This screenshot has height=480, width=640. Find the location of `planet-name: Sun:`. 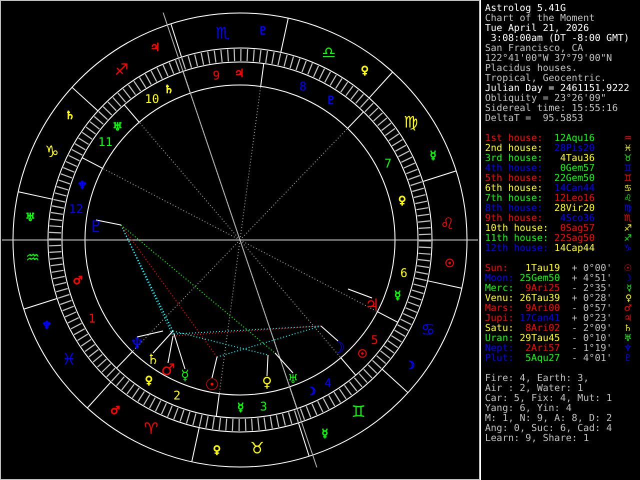

planet-name: Sun: is located at coordinates (497, 269).